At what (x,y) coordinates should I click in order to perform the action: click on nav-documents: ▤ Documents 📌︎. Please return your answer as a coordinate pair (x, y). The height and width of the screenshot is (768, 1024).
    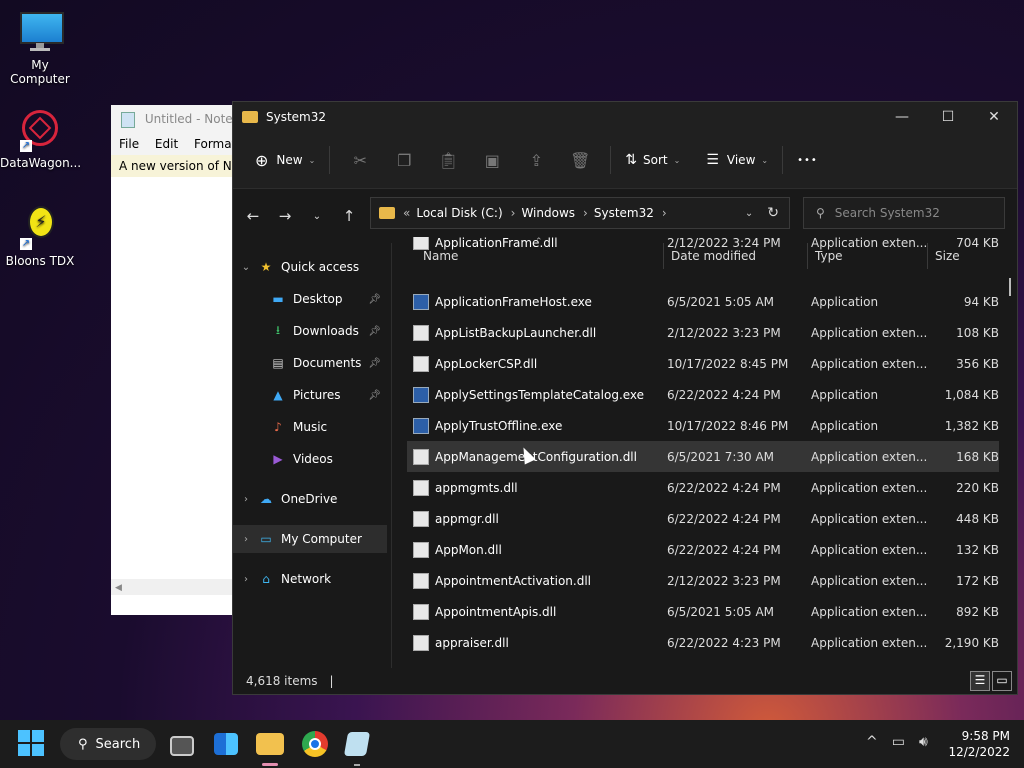
    Looking at the image, I should click on (310, 363).